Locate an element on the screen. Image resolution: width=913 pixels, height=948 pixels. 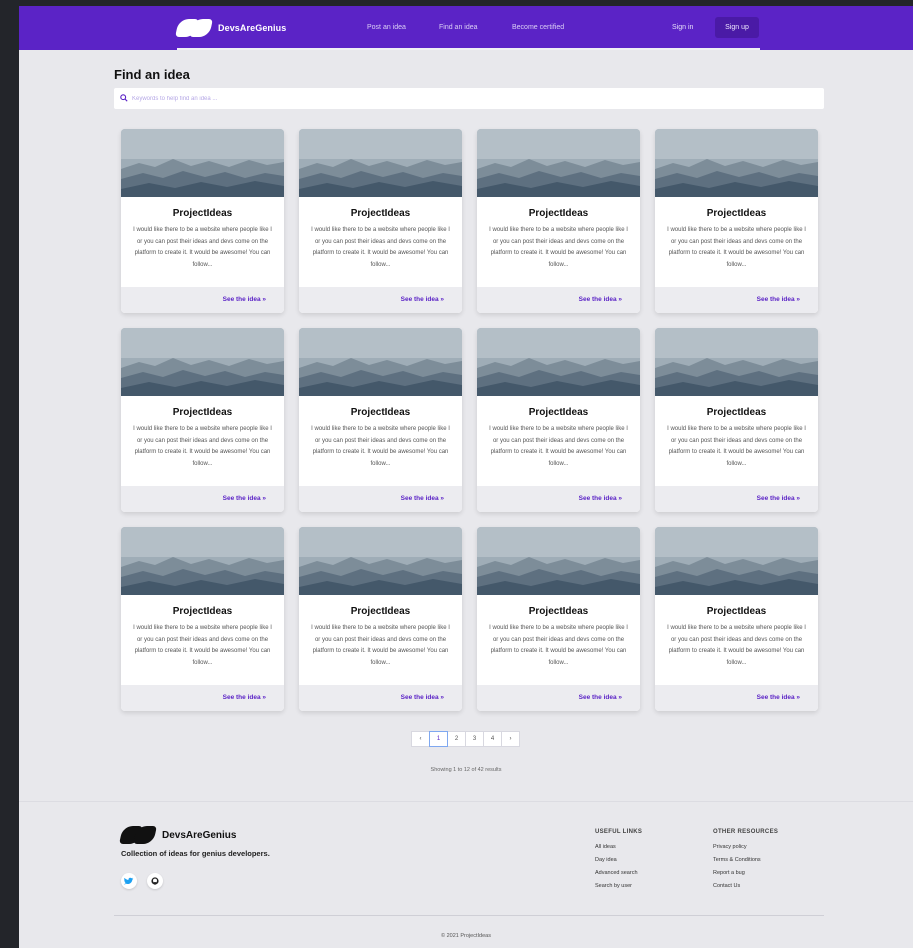
brand-logo: DevsAreGenius is located at coordinates (231, 28).